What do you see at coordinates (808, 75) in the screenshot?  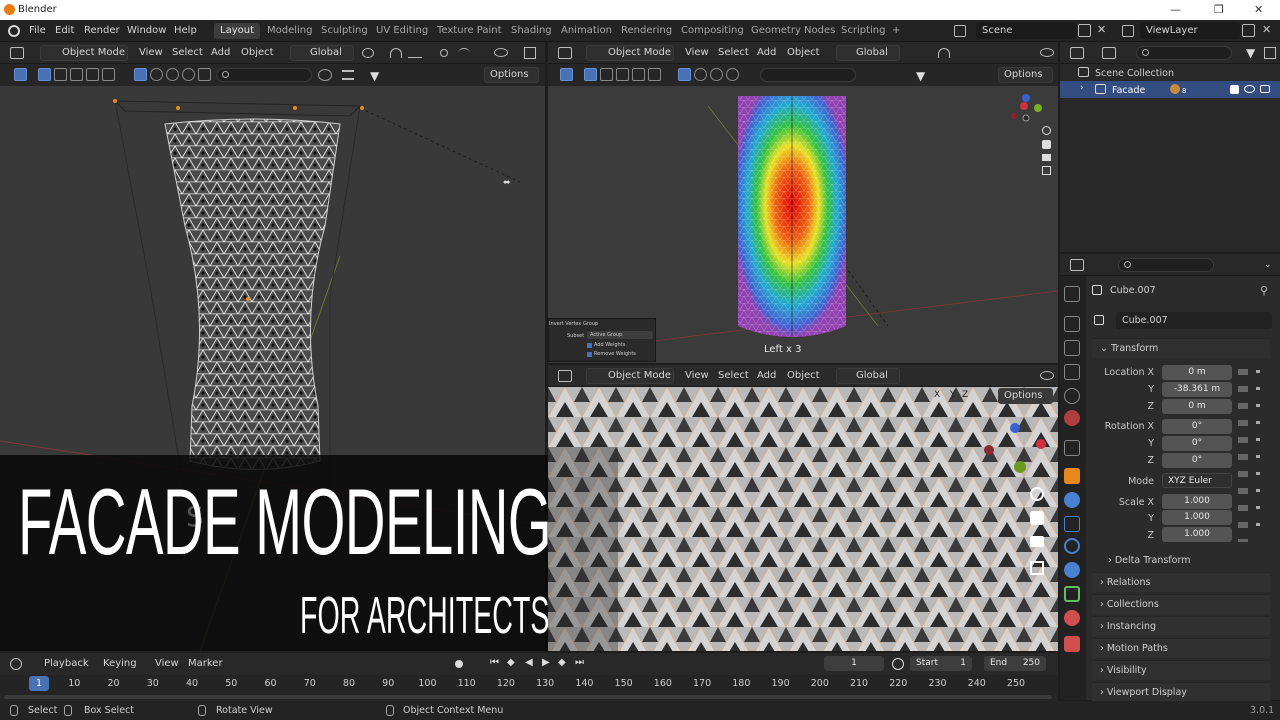 I see `rt-search-input` at bounding box center [808, 75].